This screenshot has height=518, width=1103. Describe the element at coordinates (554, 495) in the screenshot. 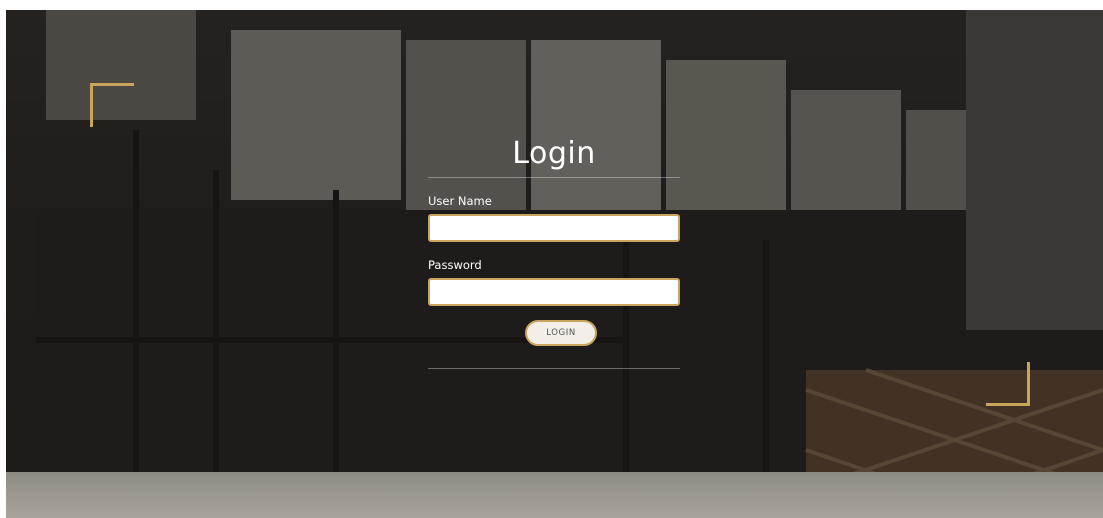

I see `background-street-strip` at that location.